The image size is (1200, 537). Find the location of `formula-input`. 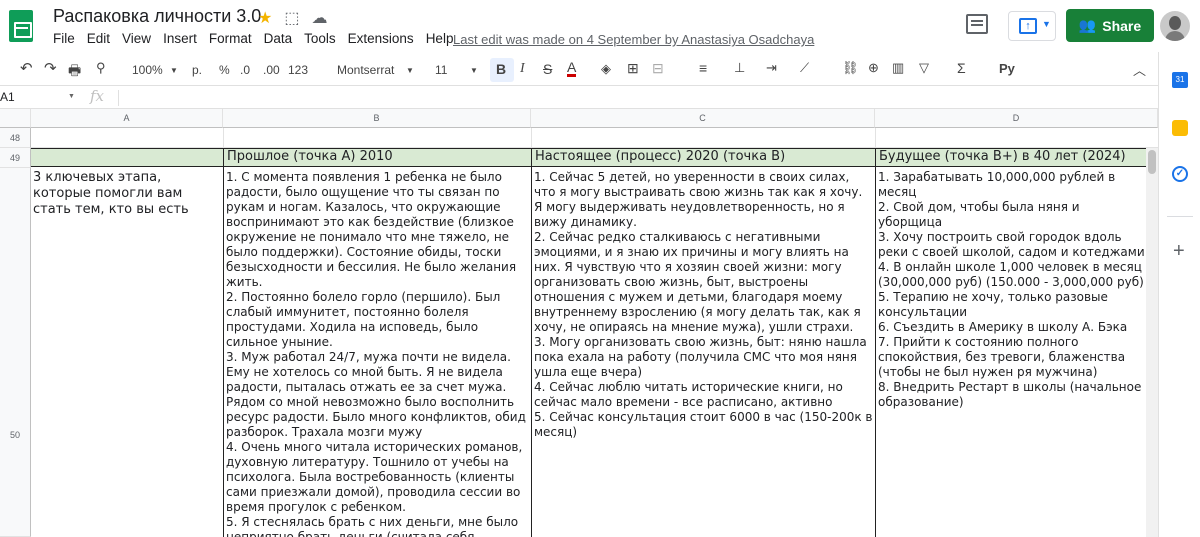

formula-input is located at coordinates (635, 98).